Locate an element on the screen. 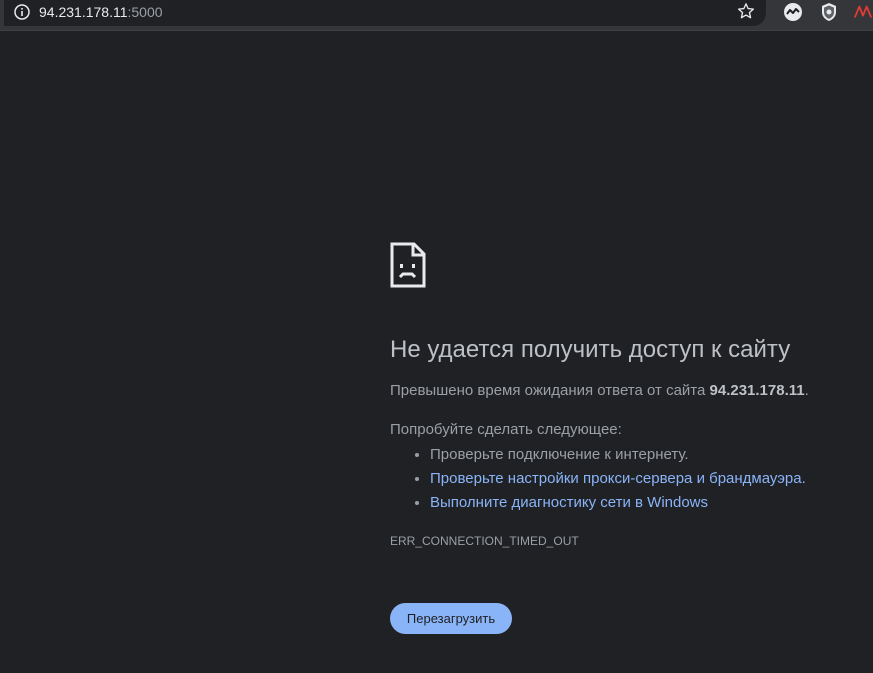 The image size is (873, 673). extension-red-icon is located at coordinates (863, 12).